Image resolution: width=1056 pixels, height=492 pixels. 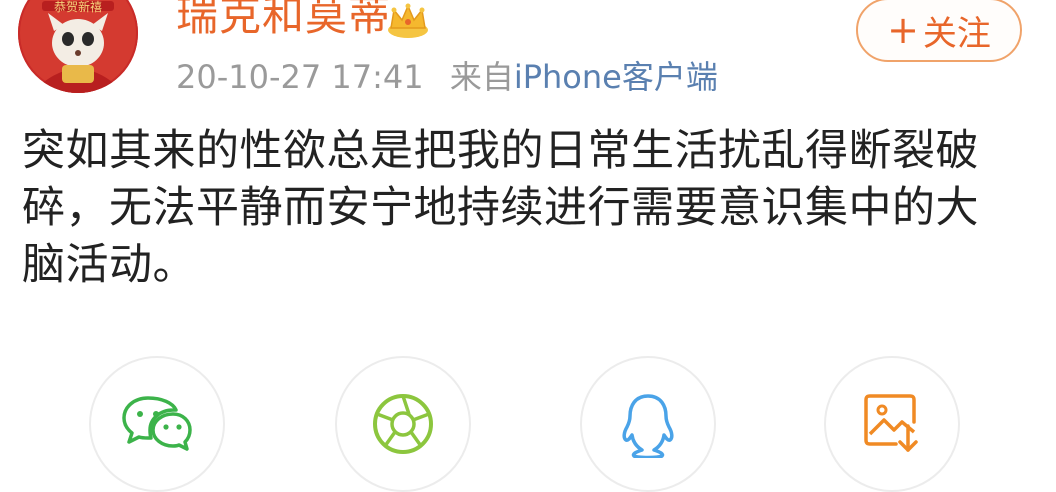 What do you see at coordinates (447, 77) in the screenshot?
I see `post-meta: 20-10-27 17:41 来自iPhone客户端` at bounding box center [447, 77].